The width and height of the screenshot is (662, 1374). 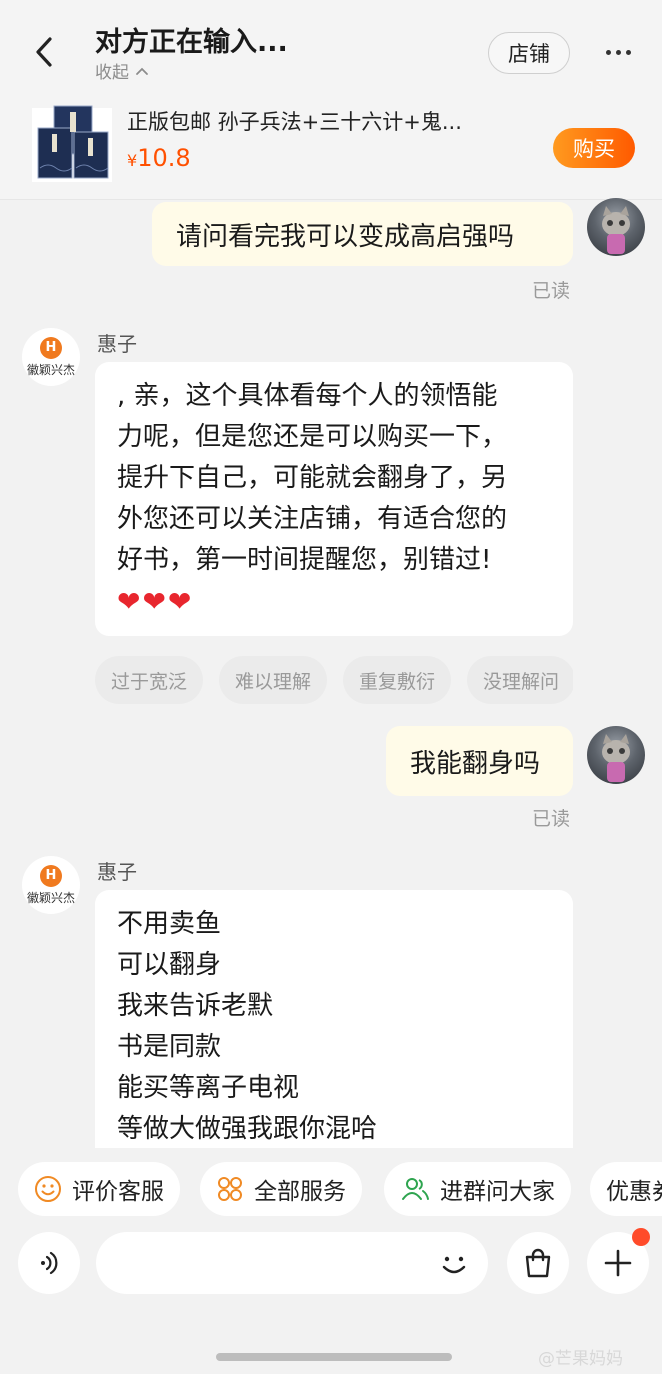 What do you see at coordinates (580, 1359) in the screenshot?
I see `watermark-text: @芒果妈妈` at bounding box center [580, 1359].